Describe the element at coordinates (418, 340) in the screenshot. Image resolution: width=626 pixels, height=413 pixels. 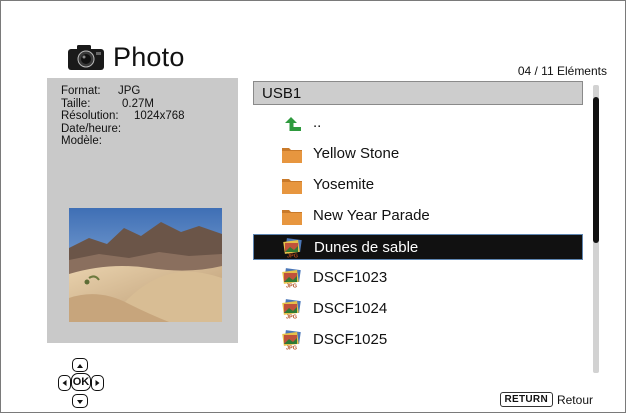
I see `list-item: JPG DSCF1025` at that location.